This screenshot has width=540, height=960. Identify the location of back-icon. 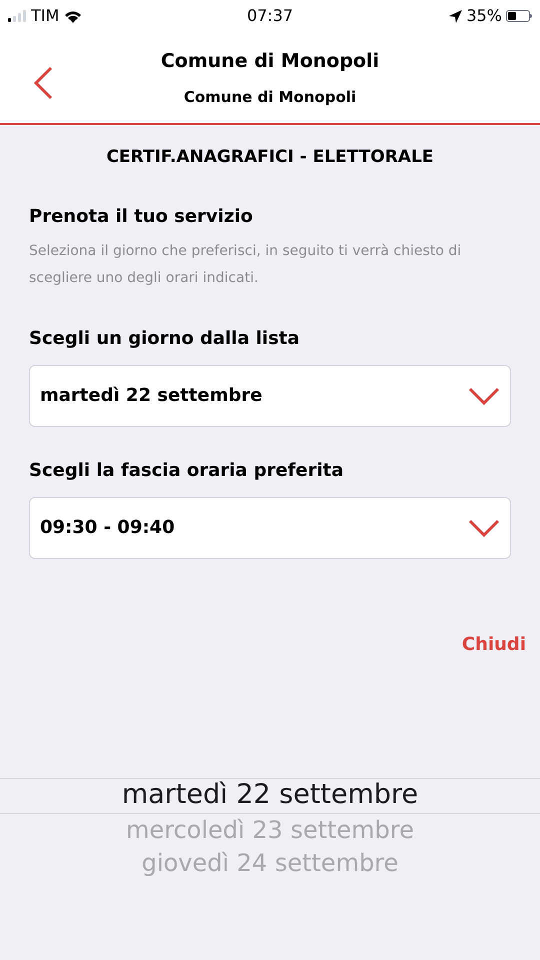
(43, 83).